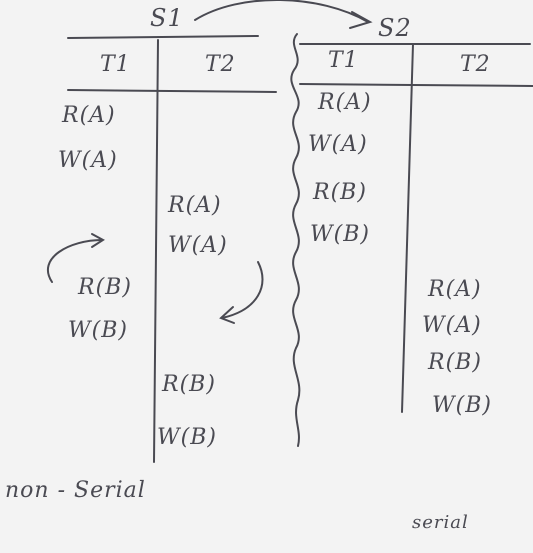 This screenshot has height=553, width=533. Describe the element at coordinates (242, 290) in the screenshot. I see `swap-arrow-right` at that location.